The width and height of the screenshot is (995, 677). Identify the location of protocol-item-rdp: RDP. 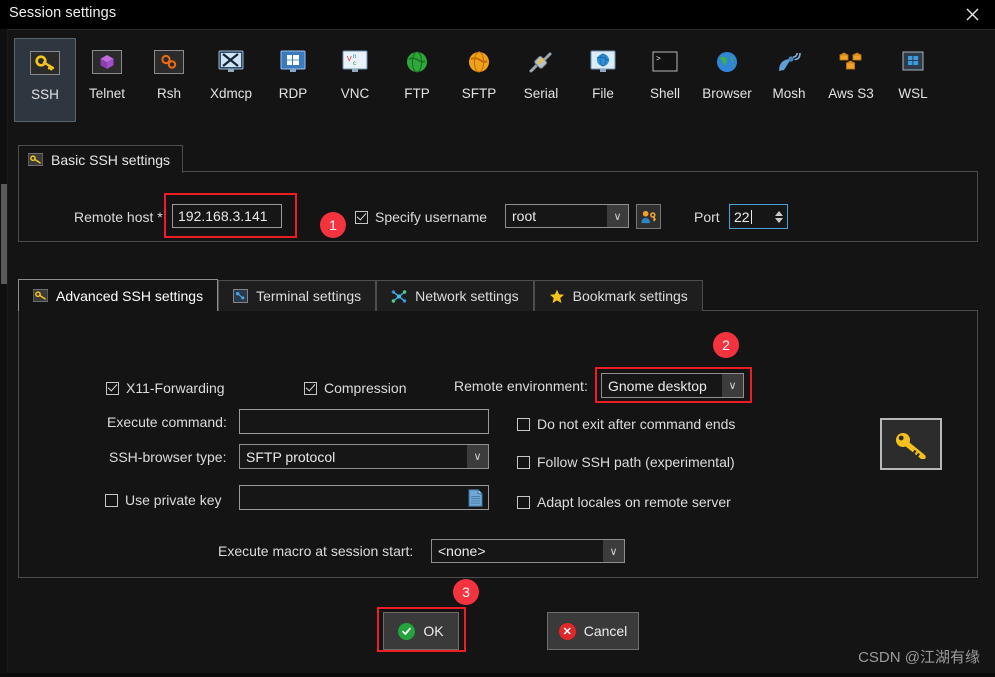
(293, 78).